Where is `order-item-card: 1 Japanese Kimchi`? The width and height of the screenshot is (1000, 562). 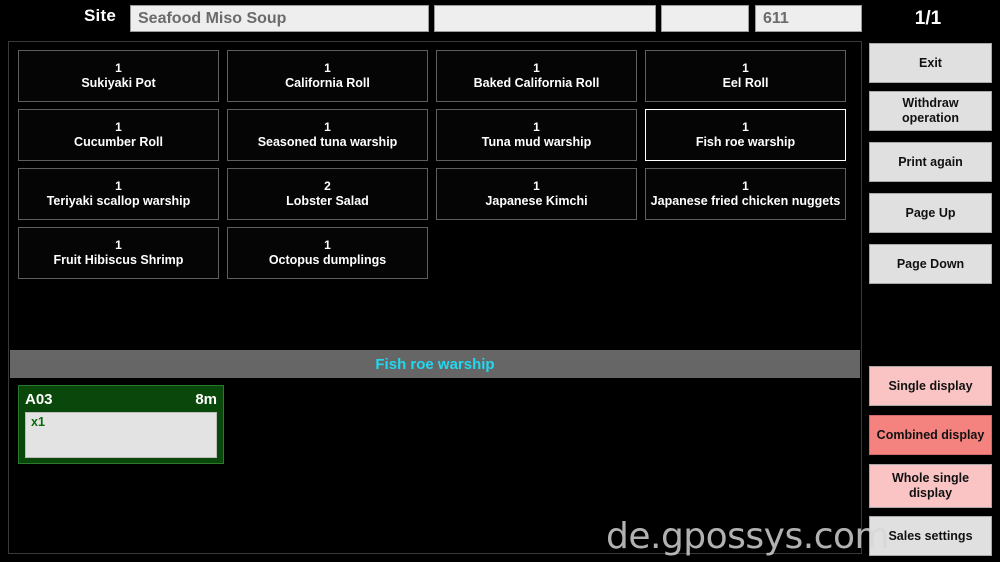 order-item-card: 1 Japanese Kimchi is located at coordinates (536, 194).